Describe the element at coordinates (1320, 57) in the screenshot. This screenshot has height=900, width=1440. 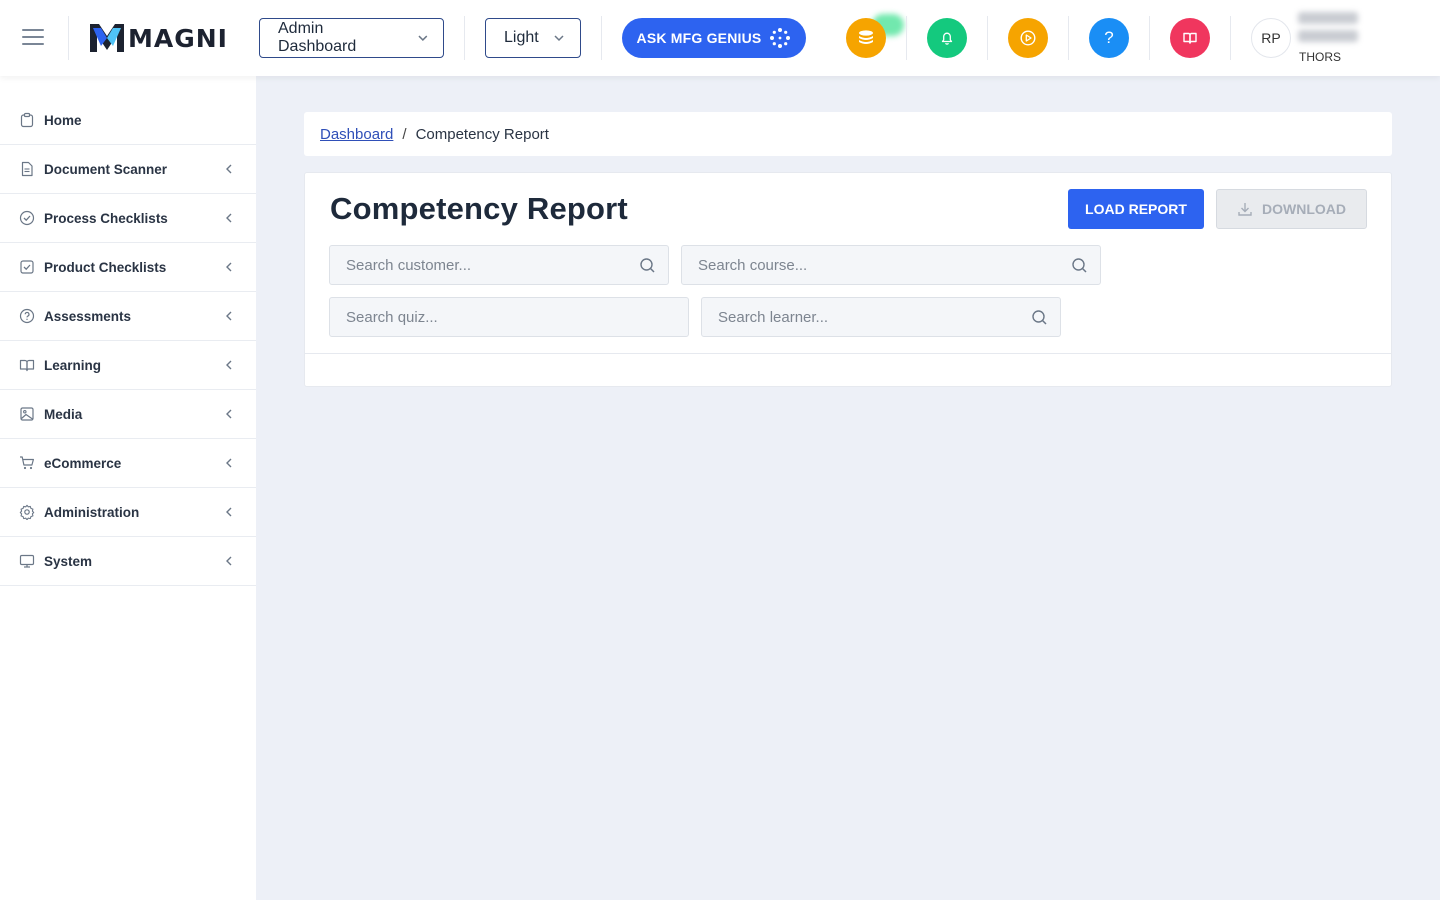
I see `user-organization: THORS` at that location.